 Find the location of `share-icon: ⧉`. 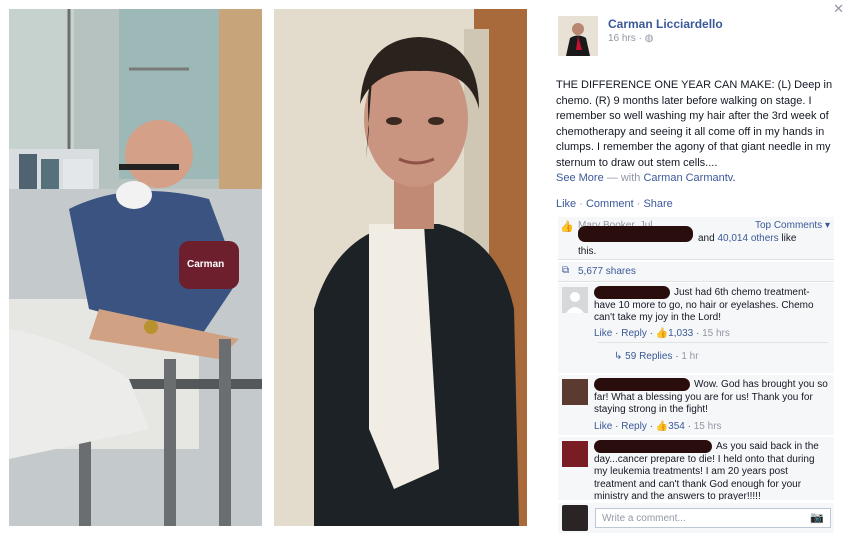

share-icon: ⧉ is located at coordinates (566, 270).